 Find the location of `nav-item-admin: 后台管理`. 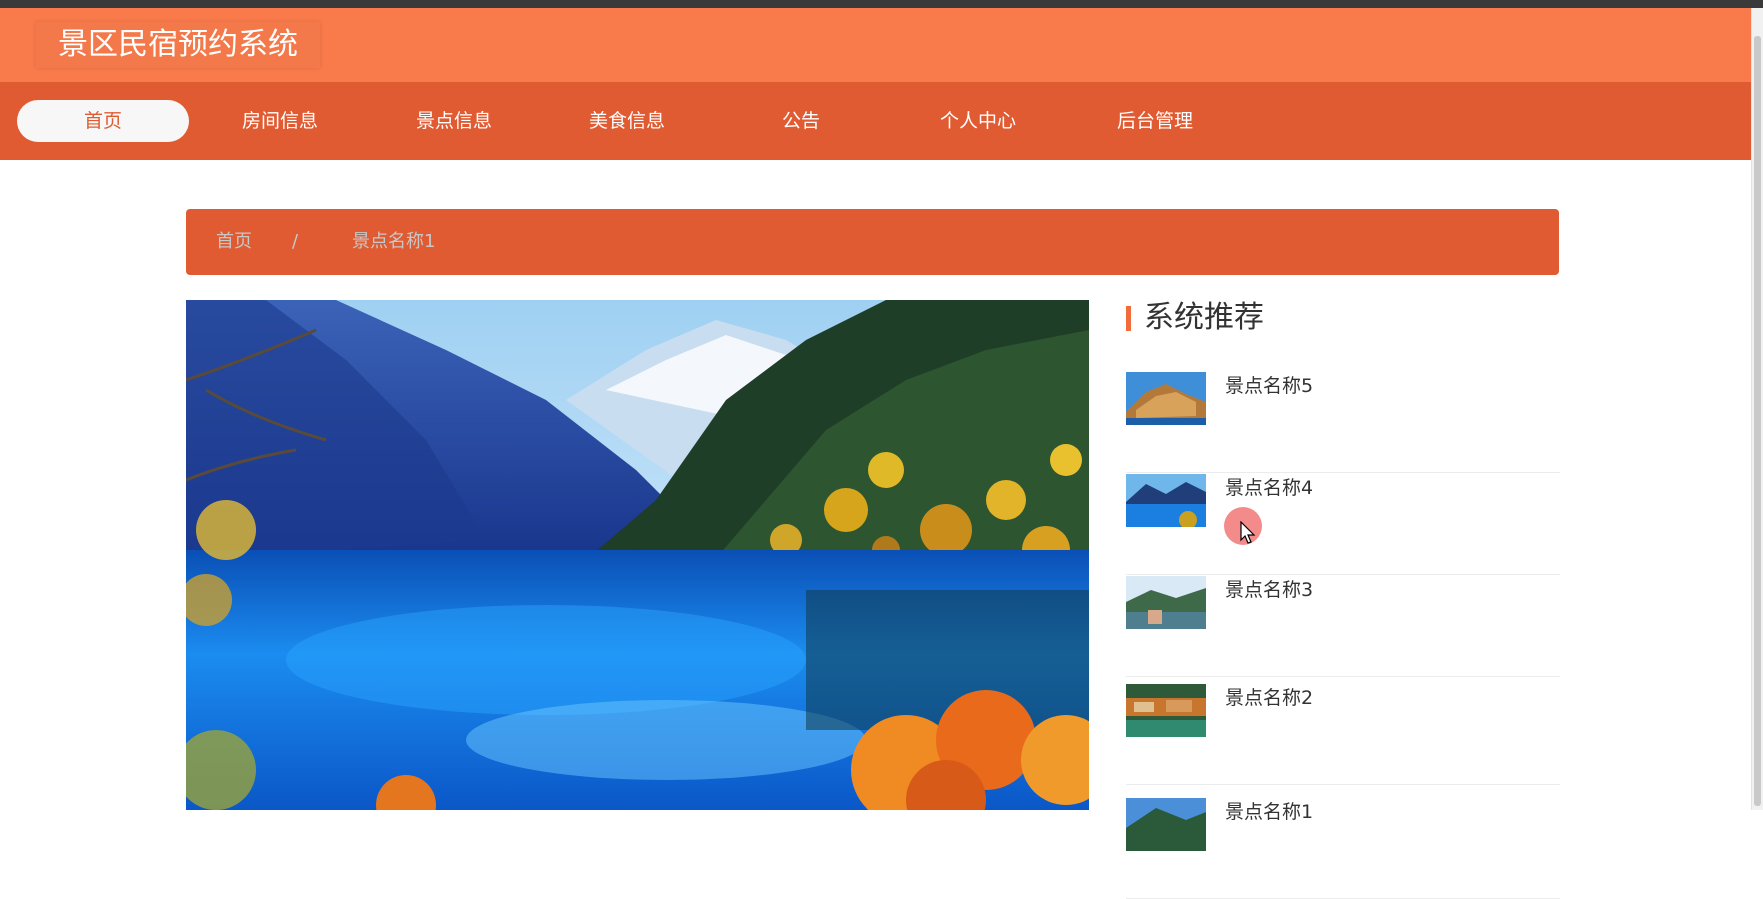

nav-item-admin: 后台管理 is located at coordinates (1155, 121).